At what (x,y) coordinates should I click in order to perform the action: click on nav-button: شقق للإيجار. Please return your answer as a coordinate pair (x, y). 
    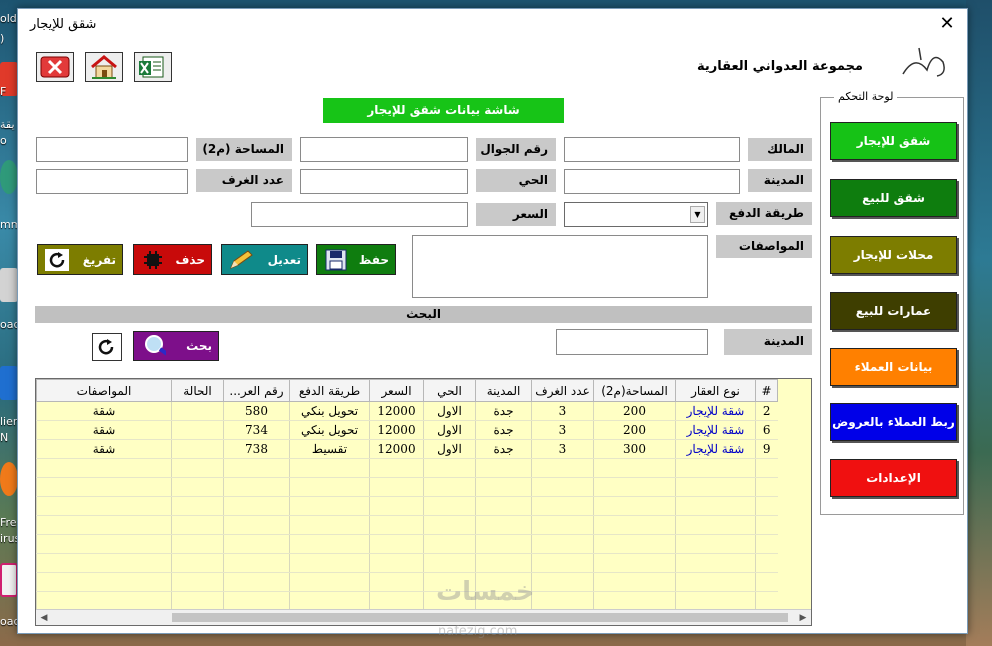
    Looking at the image, I should click on (893, 141).